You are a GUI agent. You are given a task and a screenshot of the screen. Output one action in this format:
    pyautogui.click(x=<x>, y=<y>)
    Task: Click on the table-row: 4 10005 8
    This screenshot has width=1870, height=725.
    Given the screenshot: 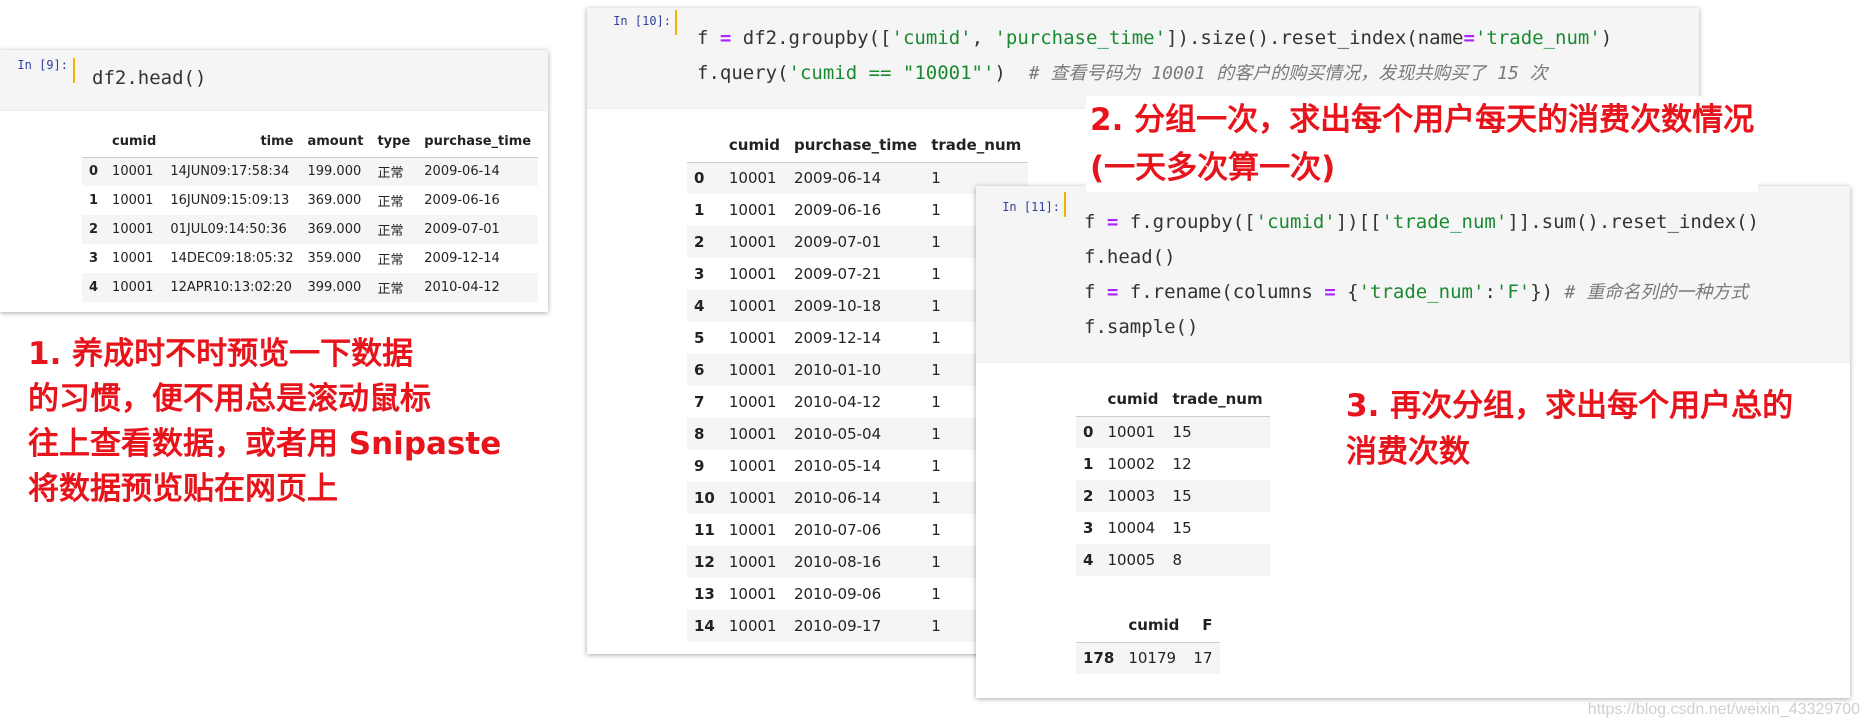 What is the action you would take?
    pyautogui.click(x=1173, y=560)
    